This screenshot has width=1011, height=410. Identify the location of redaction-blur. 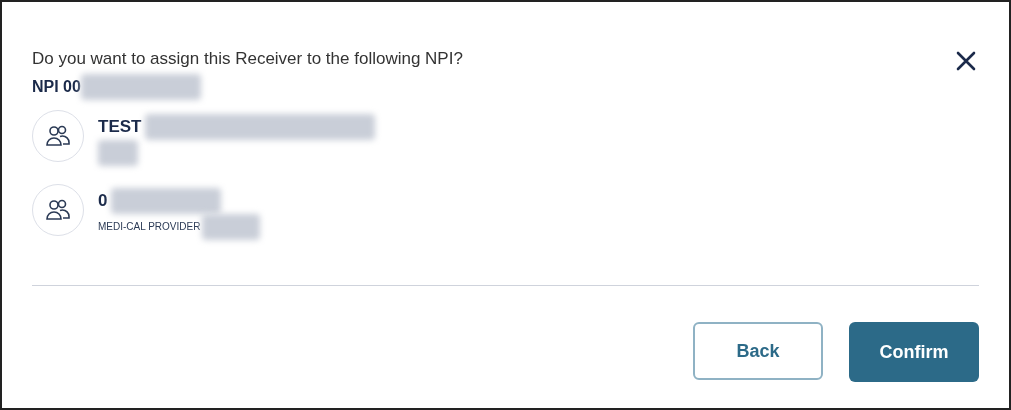
(118, 152).